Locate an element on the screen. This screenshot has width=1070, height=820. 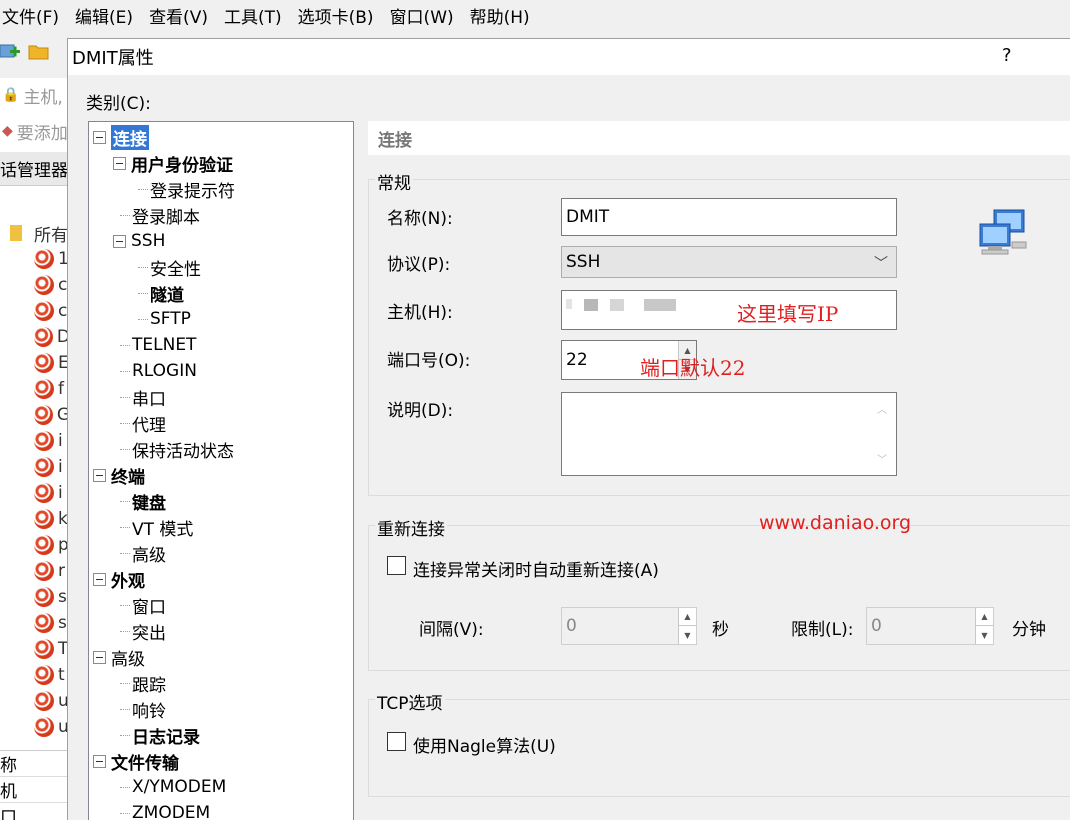
scroll-up-icon: ︿ is located at coordinates (885, 408).